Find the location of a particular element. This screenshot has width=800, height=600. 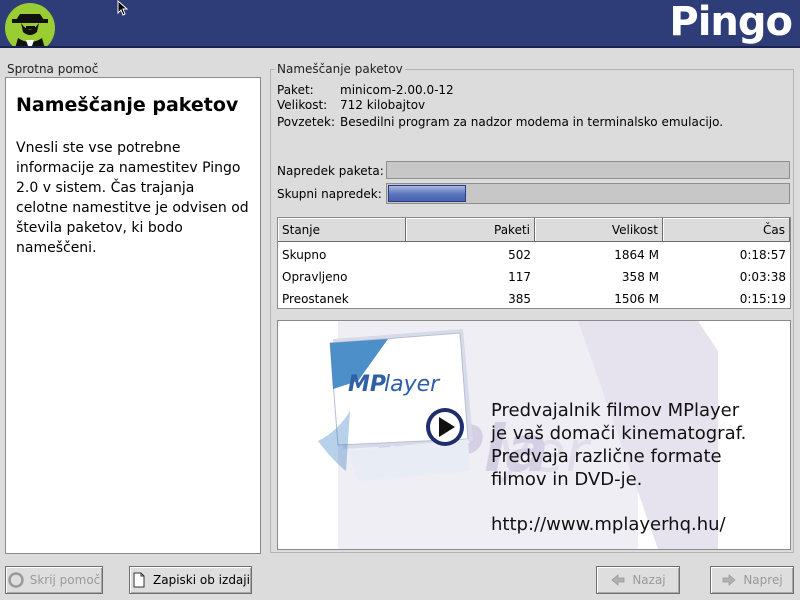

package-info-row: Paket: minicom-2.00.0-12 is located at coordinates (365, 90).